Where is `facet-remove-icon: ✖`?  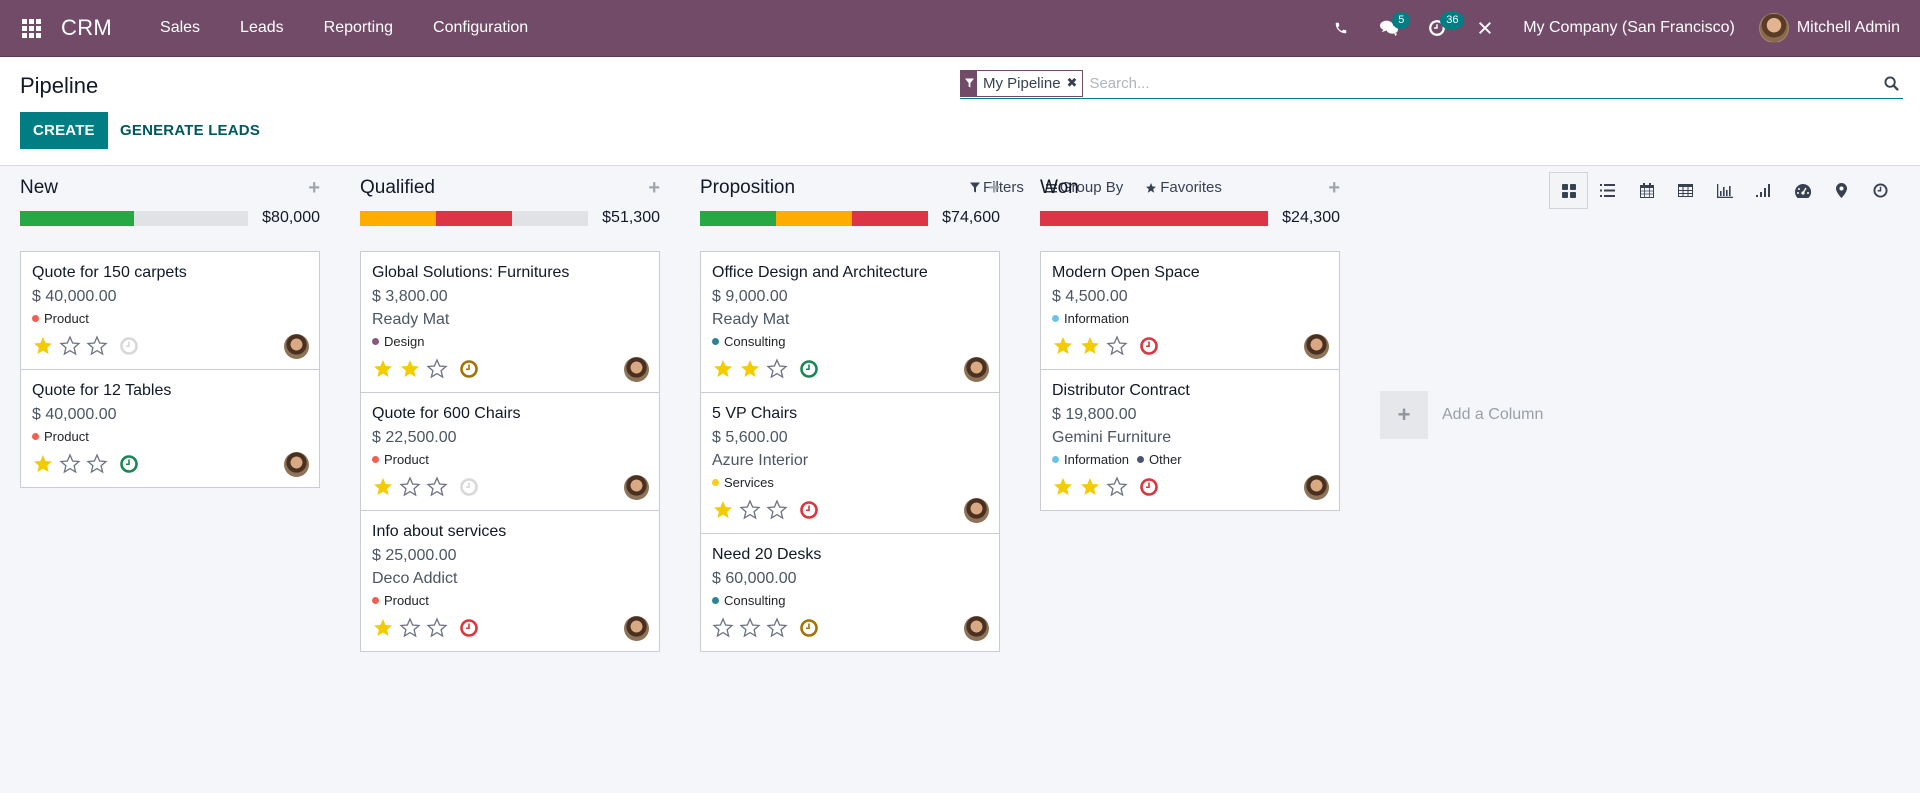
facet-remove-icon: ✖ is located at coordinates (1075, 83).